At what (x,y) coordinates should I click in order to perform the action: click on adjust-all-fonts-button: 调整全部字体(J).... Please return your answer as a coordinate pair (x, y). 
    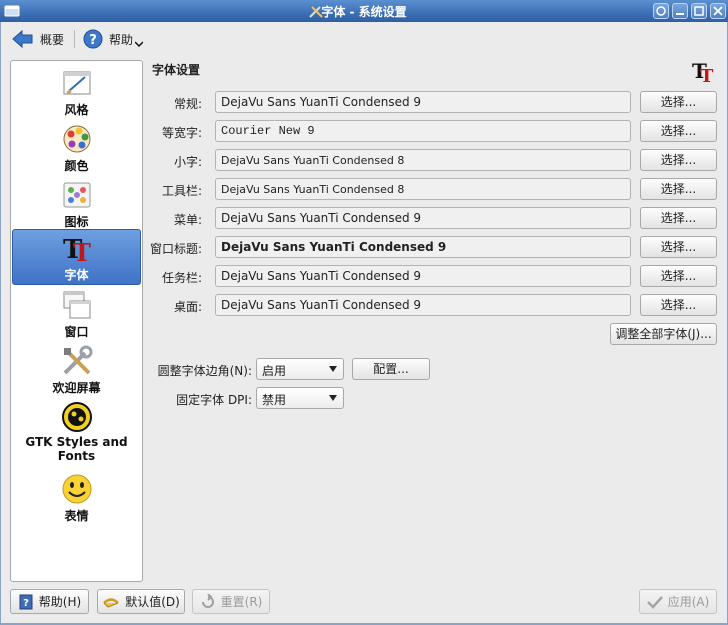
    Looking at the image, I should click on (663, 334).